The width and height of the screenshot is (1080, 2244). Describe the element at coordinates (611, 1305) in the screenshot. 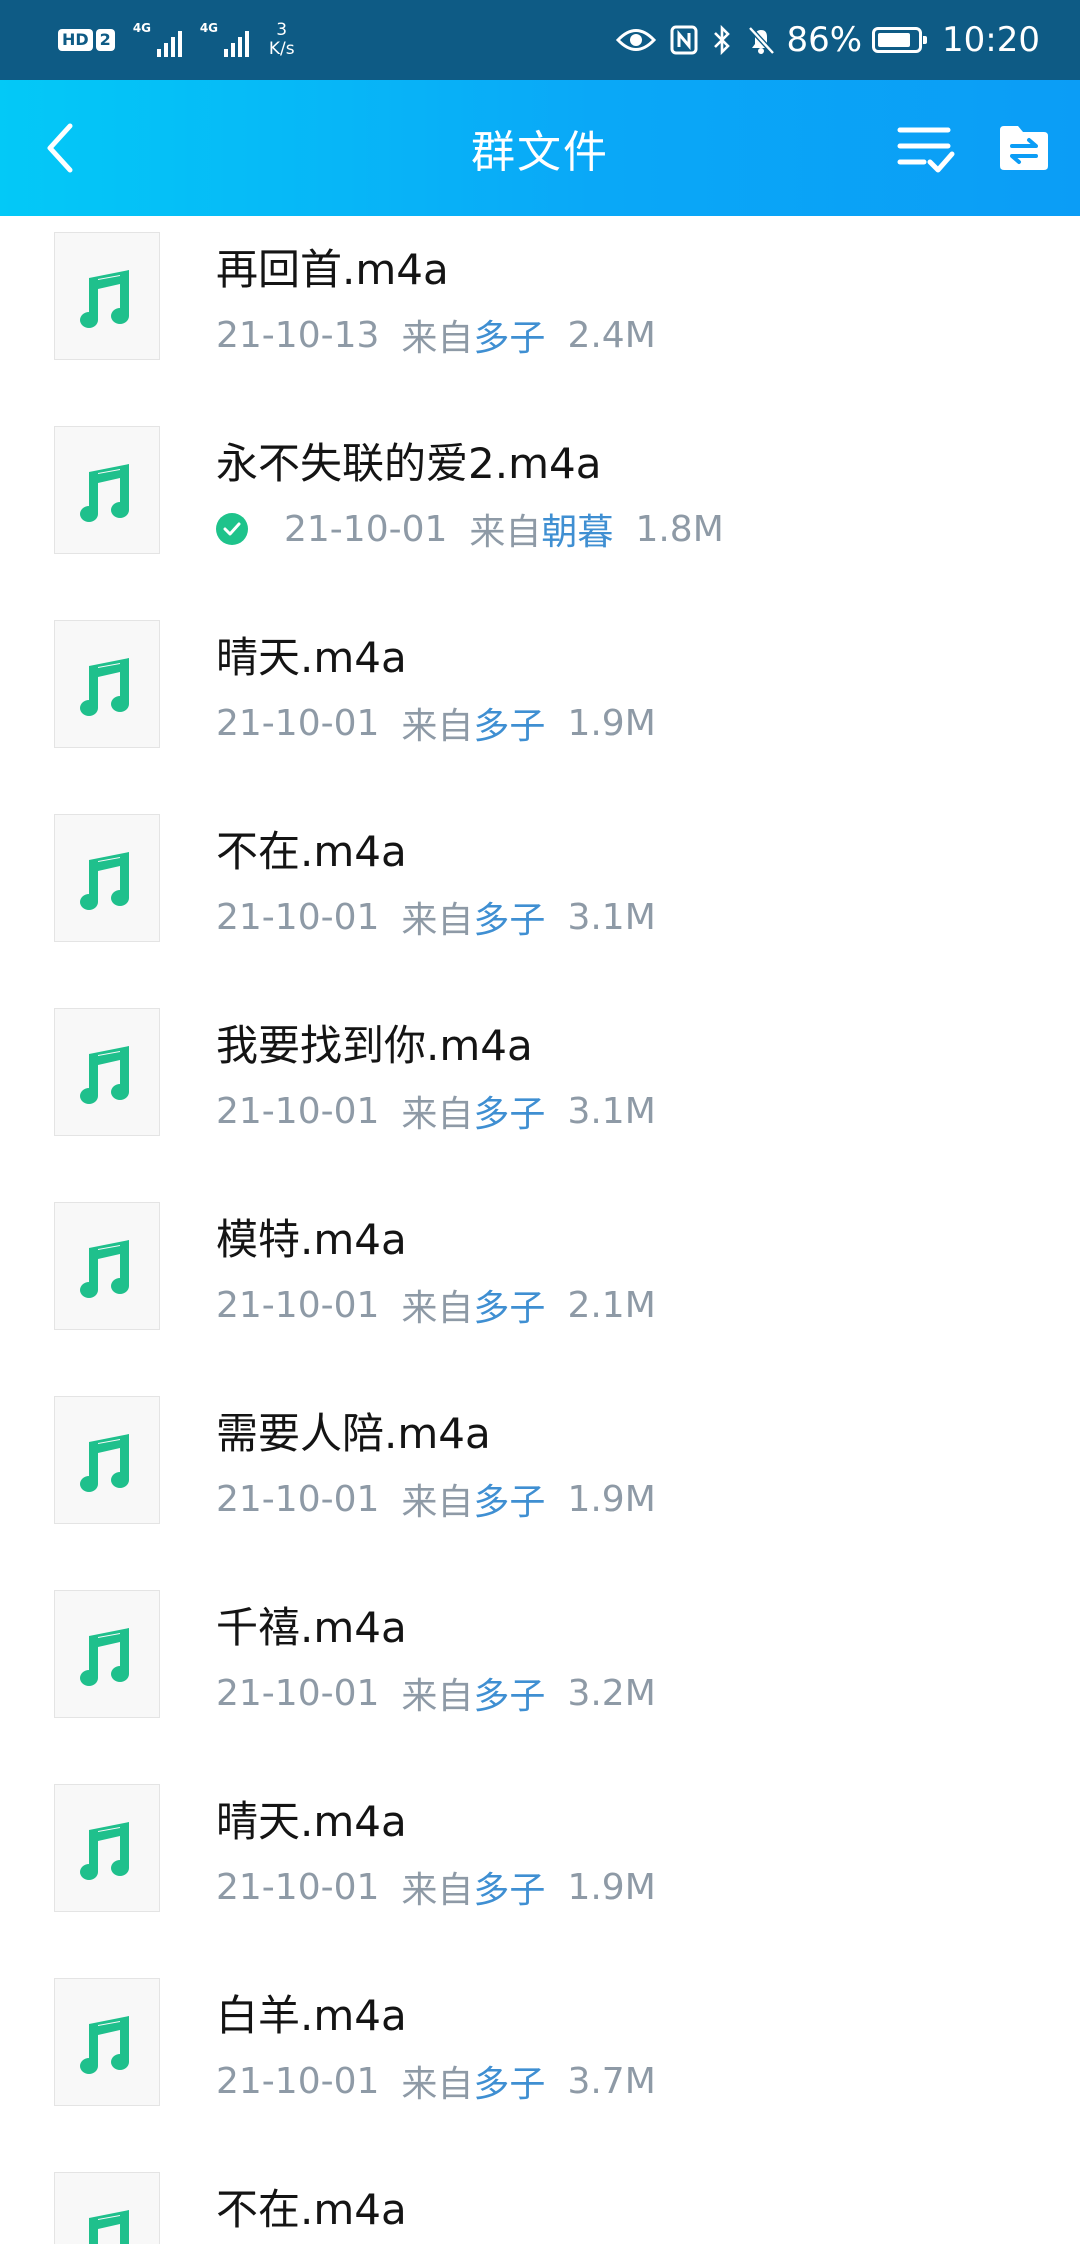

I see `file-size: 2.1M` at that location.